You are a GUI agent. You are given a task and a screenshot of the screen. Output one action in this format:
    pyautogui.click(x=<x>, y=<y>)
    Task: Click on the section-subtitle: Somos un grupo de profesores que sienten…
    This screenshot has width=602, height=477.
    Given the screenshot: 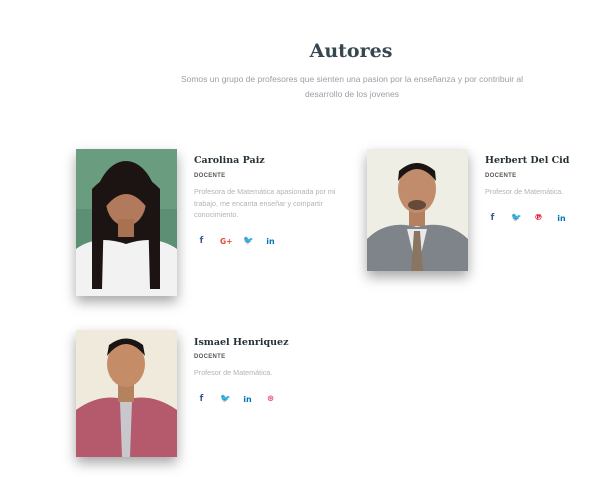 What is the action you would take?
    pyautogui.click(x=352, y=86)
    